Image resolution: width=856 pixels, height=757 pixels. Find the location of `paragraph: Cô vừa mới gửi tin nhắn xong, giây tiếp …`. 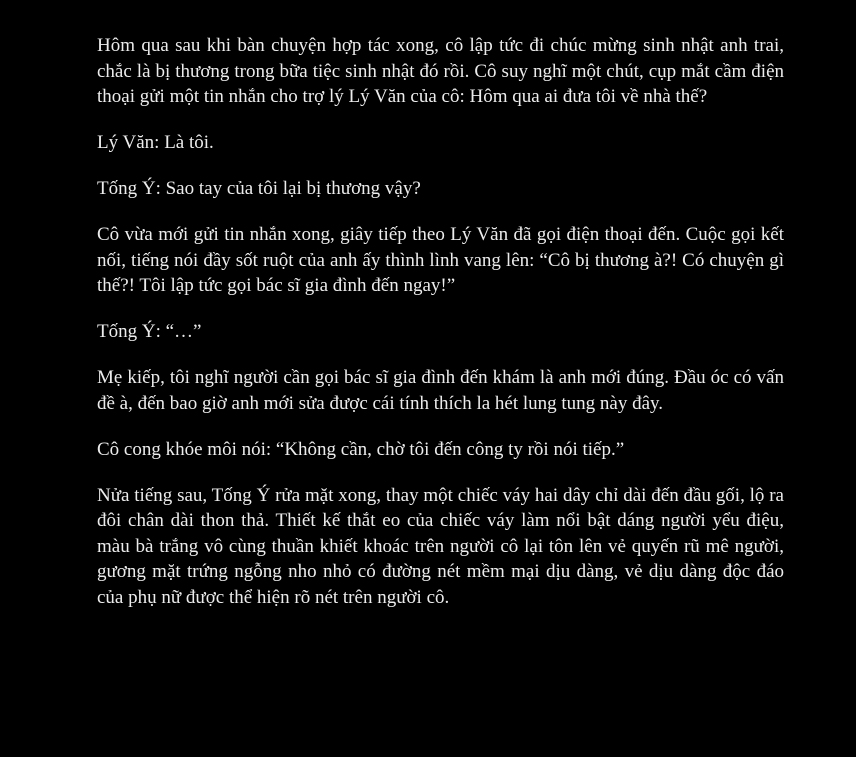

paragraph: Cô vừa mới gửi tin nhắn xong, giây tiếp … is located at coordinates (440, 260).